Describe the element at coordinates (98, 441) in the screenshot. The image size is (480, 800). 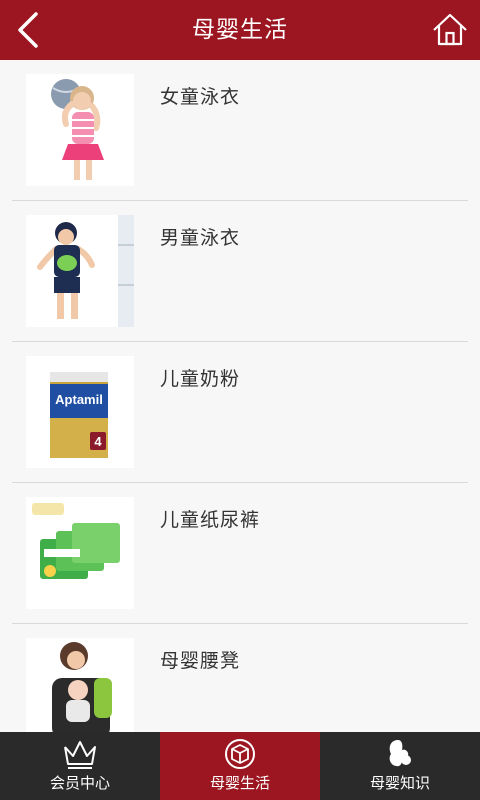
I see `svg-text: 4` at that location.